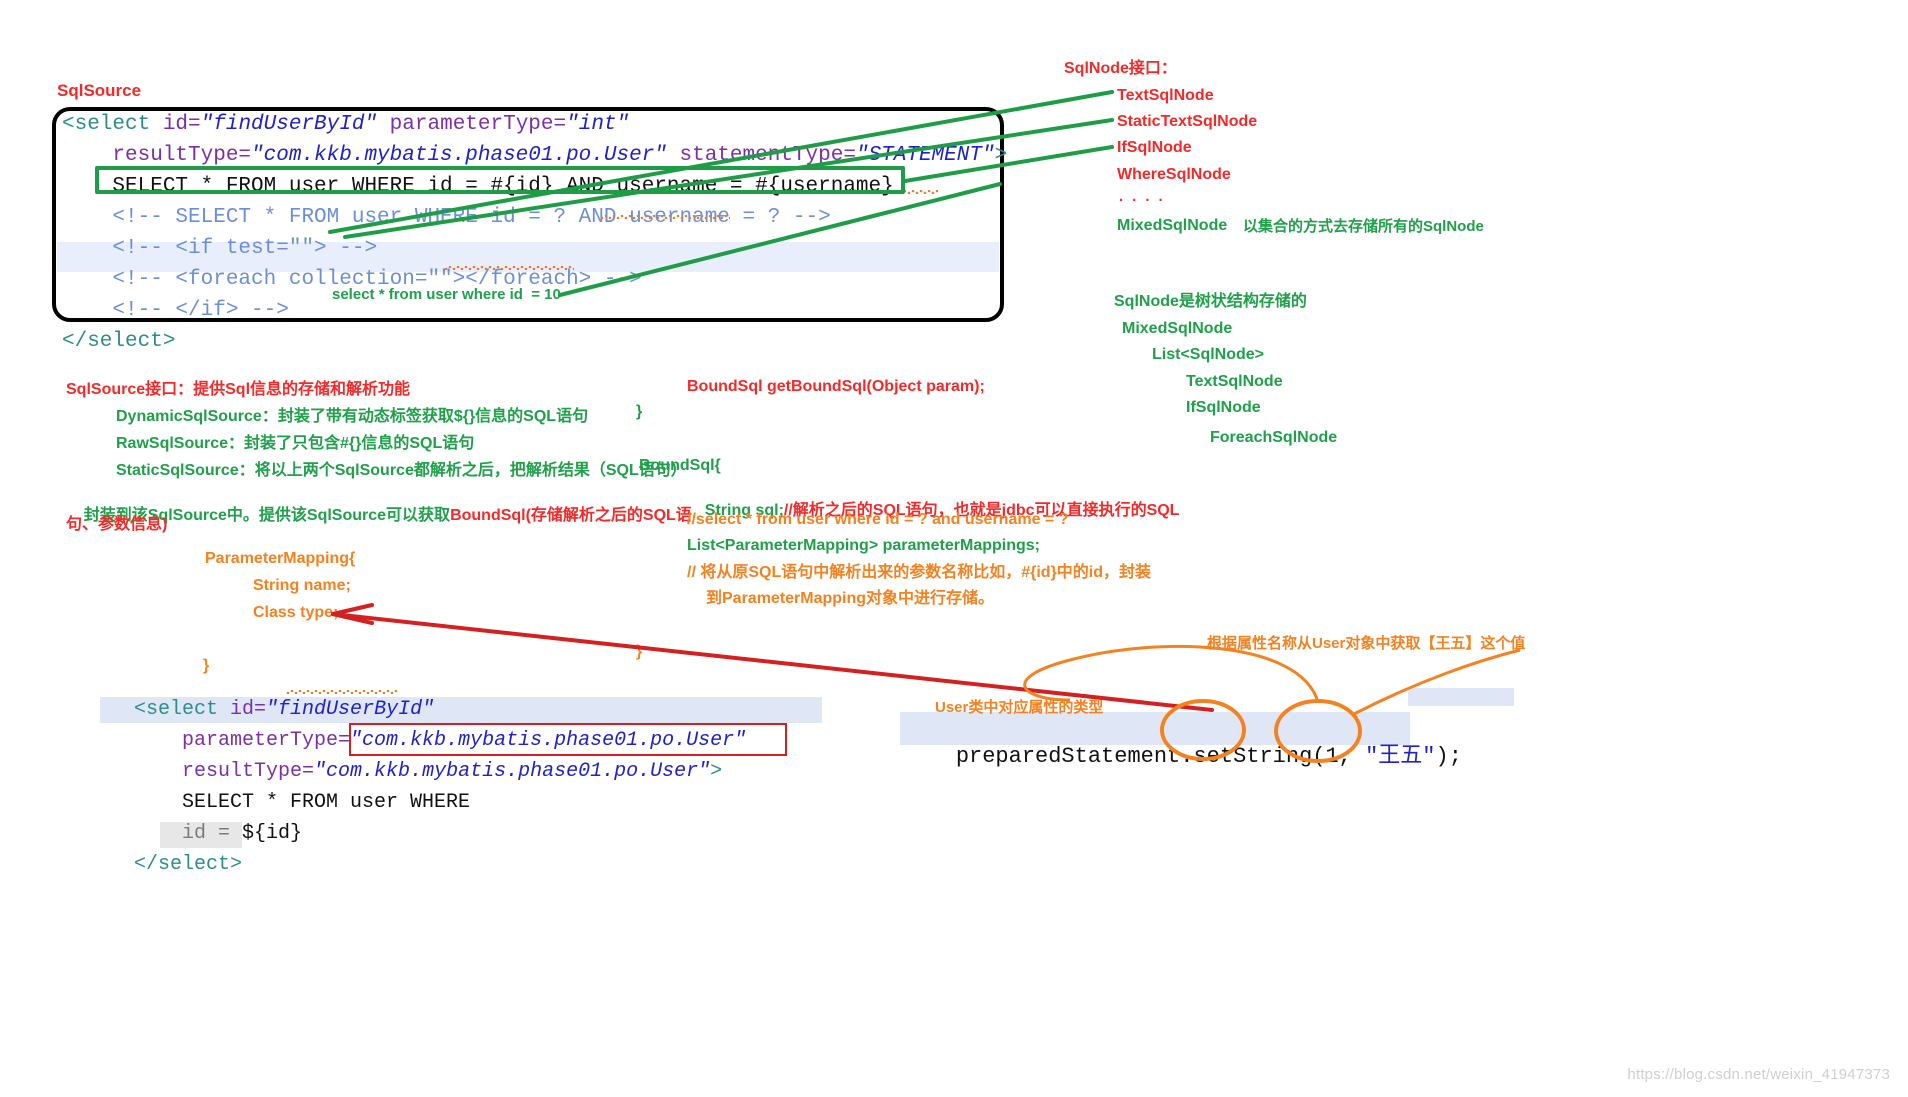  Describe the element at coordinates (639, 651) in the screenshot. I see `boundsql-close-brace: }` at that location.